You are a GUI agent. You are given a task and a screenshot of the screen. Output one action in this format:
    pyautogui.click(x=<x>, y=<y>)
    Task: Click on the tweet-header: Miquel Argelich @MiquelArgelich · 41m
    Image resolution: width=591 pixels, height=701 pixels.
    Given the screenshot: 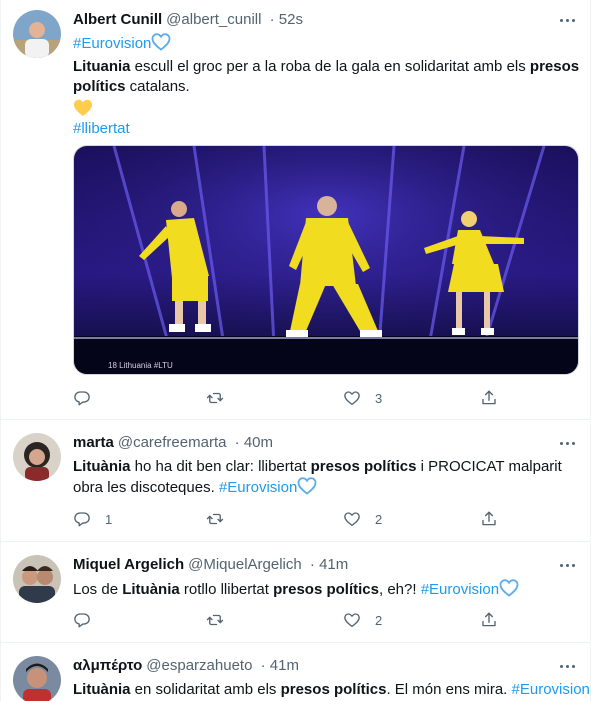 What is the action you would take?
    pyautogui.click(x=210, y=565)
    